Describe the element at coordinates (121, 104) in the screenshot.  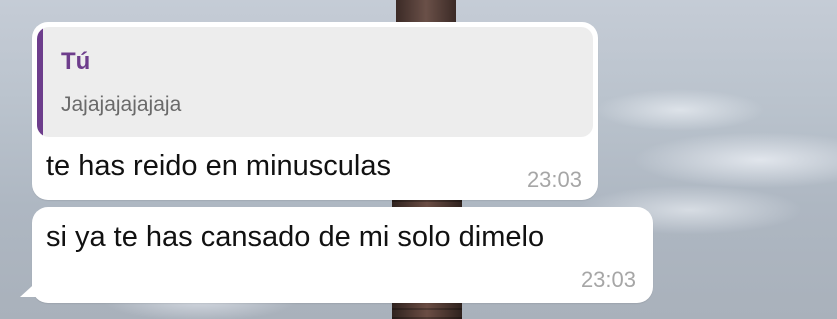
I see `quoted-text: Jajajajajajaja` at that location.